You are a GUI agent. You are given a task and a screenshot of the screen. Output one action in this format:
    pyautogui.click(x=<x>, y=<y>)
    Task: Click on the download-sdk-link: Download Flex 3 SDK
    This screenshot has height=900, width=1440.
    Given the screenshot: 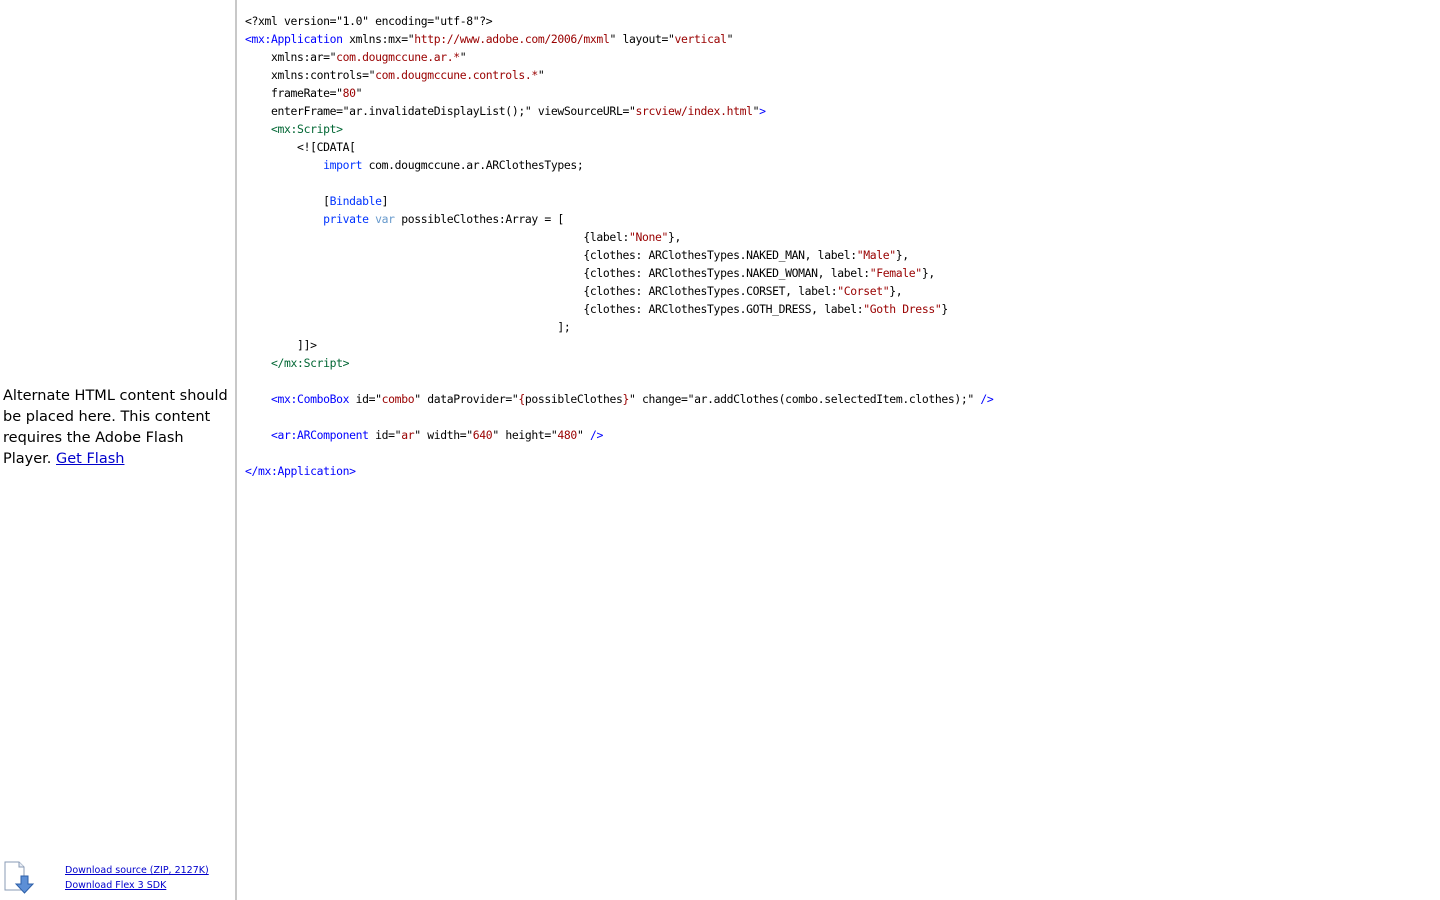 What is the action you would take?
    pyautogui.click(x=137, y=885)
    